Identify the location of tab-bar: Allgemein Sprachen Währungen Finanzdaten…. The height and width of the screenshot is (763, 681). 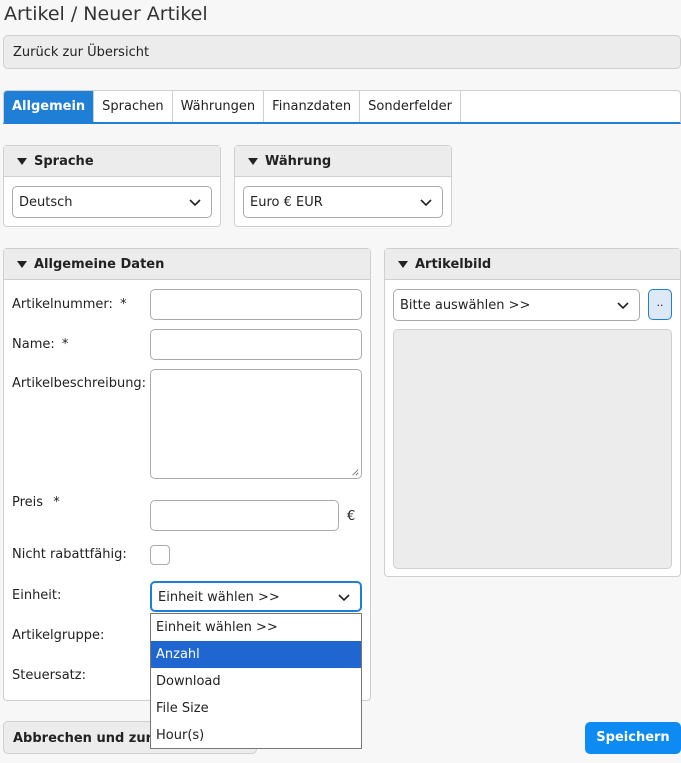
(342, 107).